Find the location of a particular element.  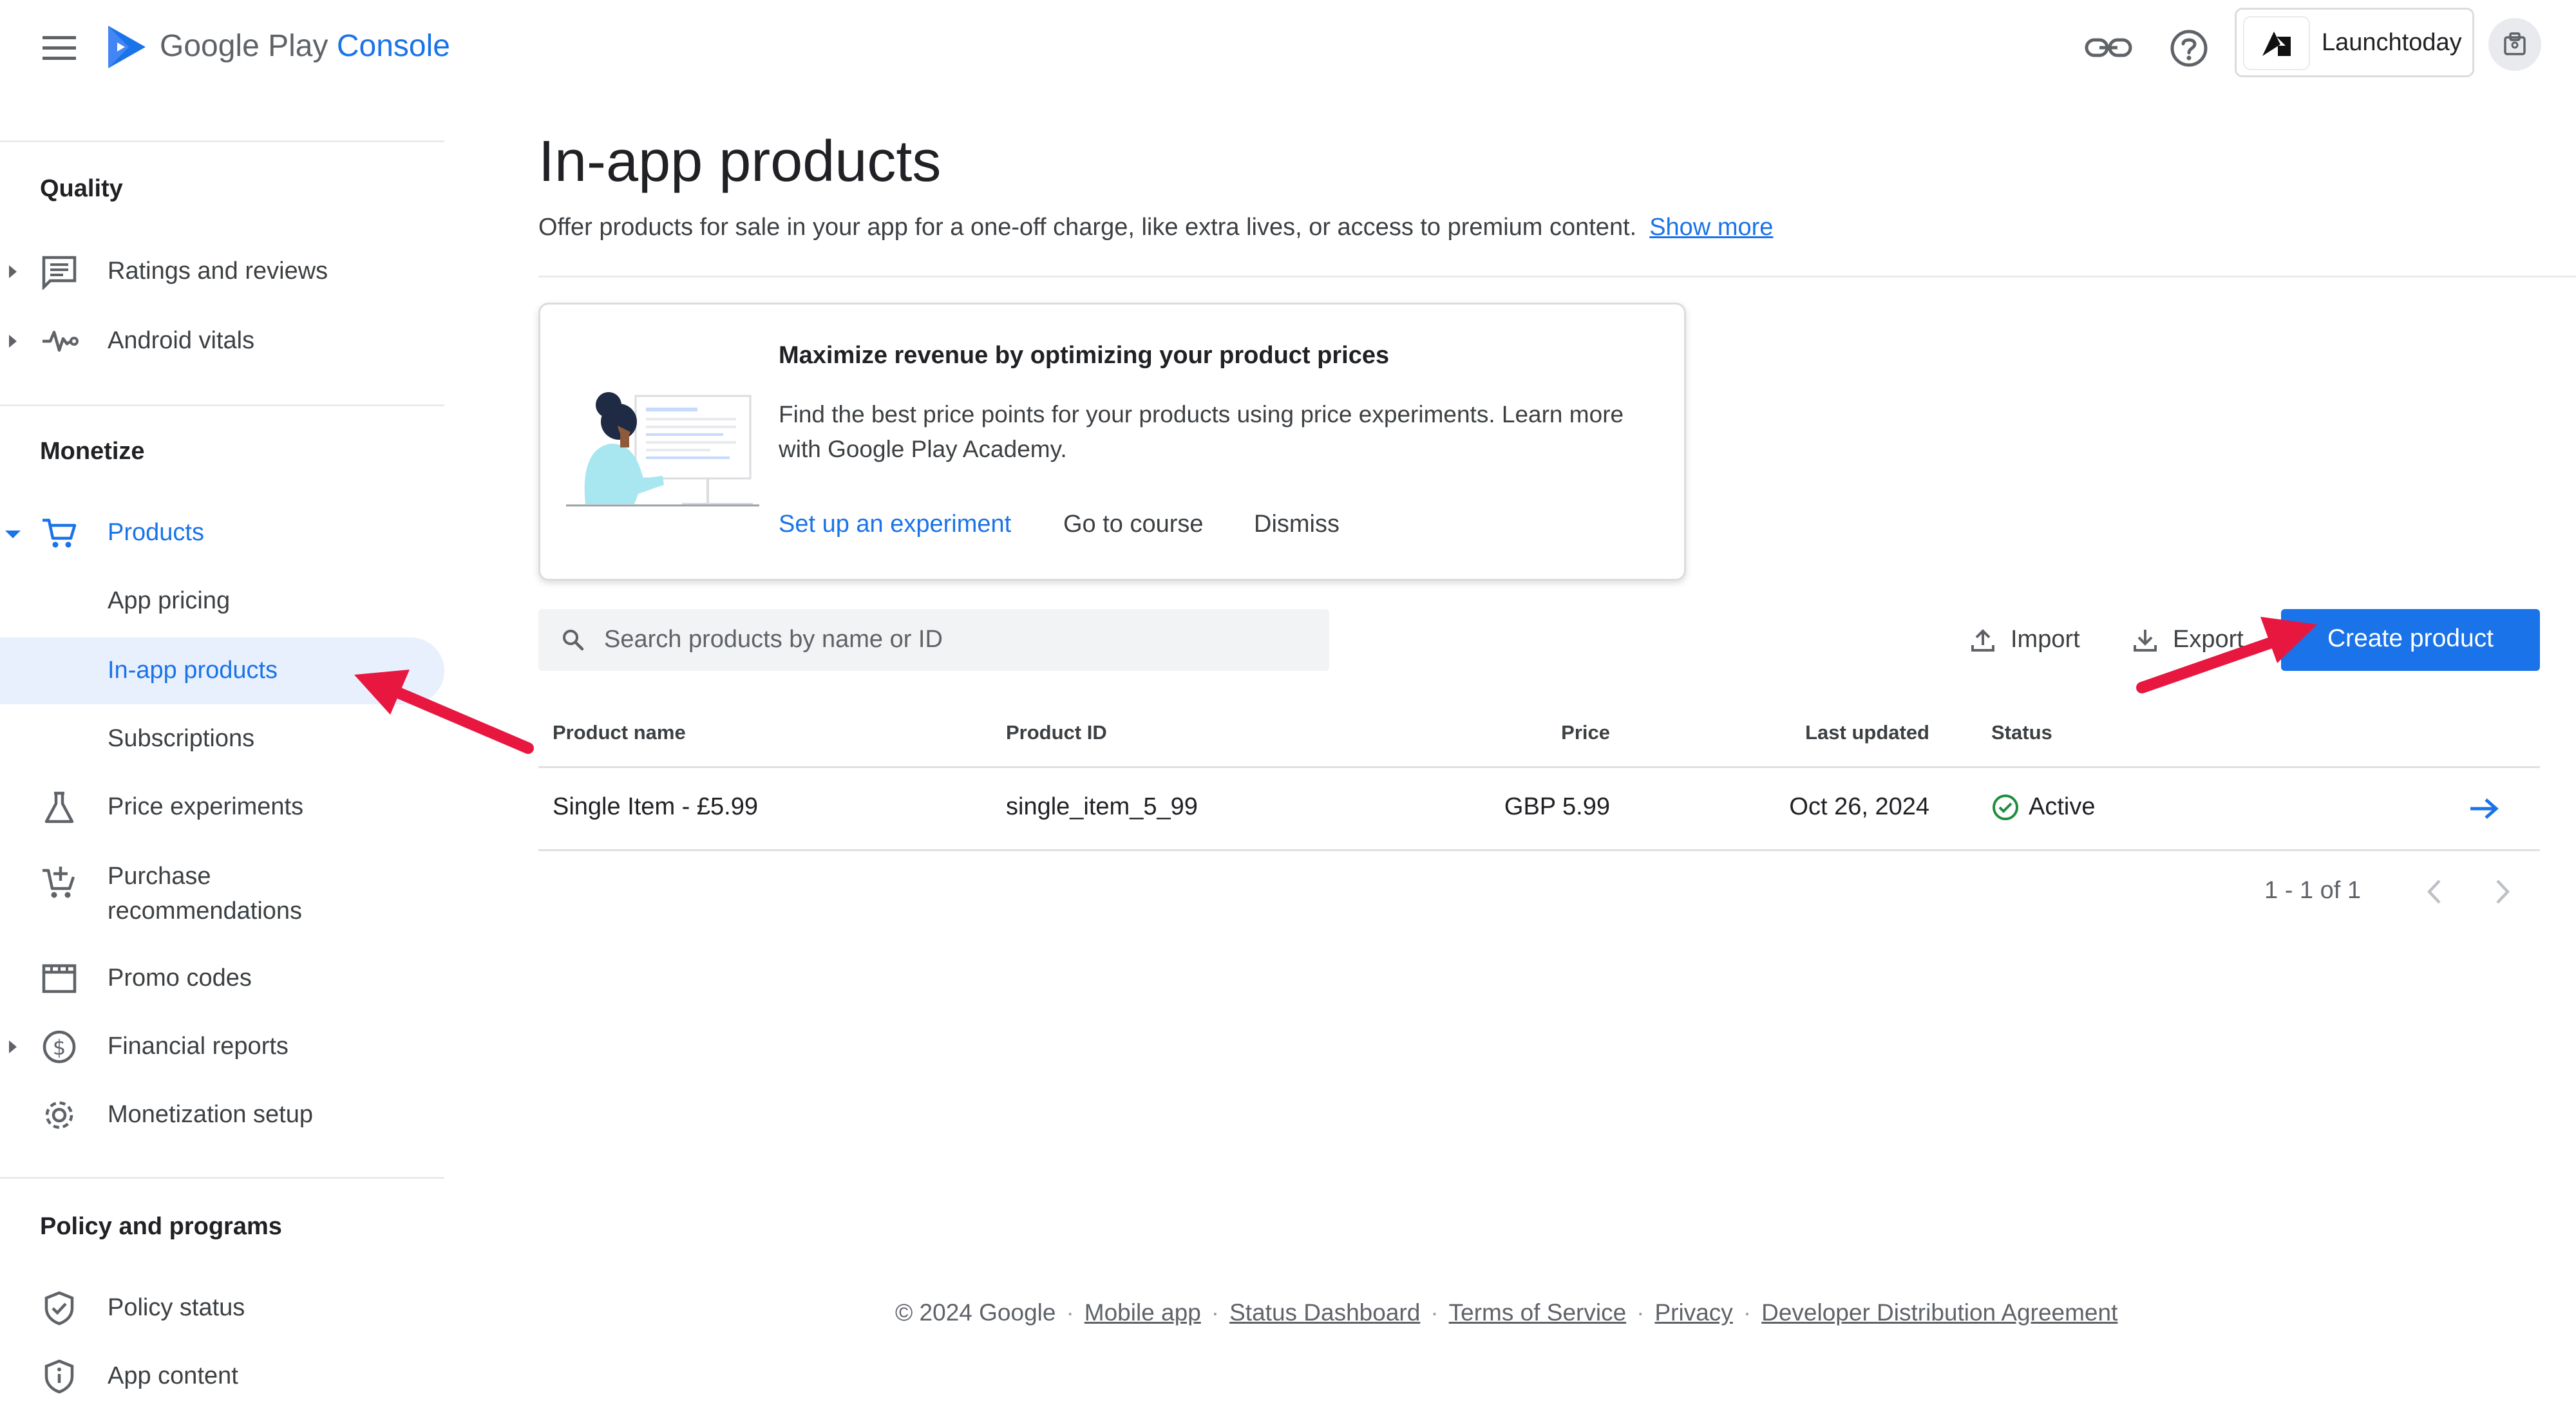

column-header-product-id: Product ID is located at coordinates (1057, 732).